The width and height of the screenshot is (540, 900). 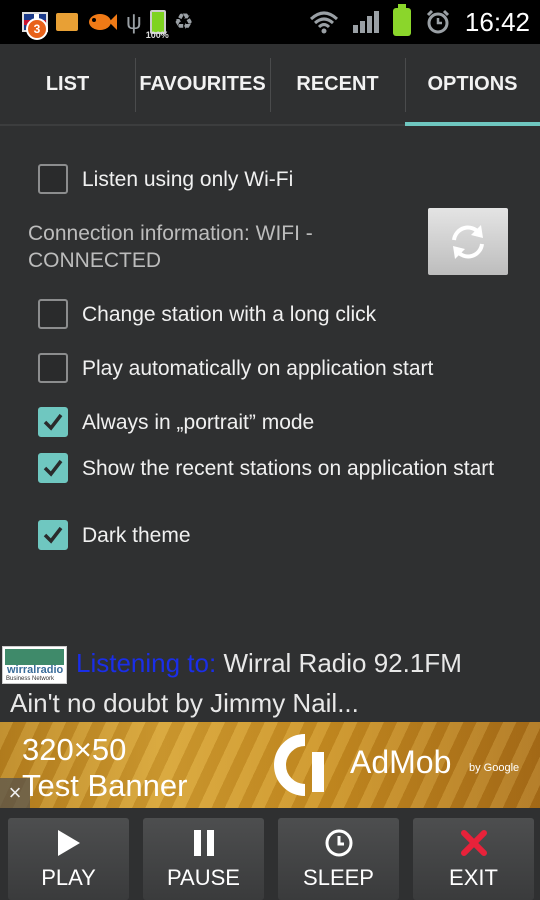 What do you see at coordinates (74, 749) in the screenshot?
I see `ad-size-text: 320×50` at bounding box center [74, 749].